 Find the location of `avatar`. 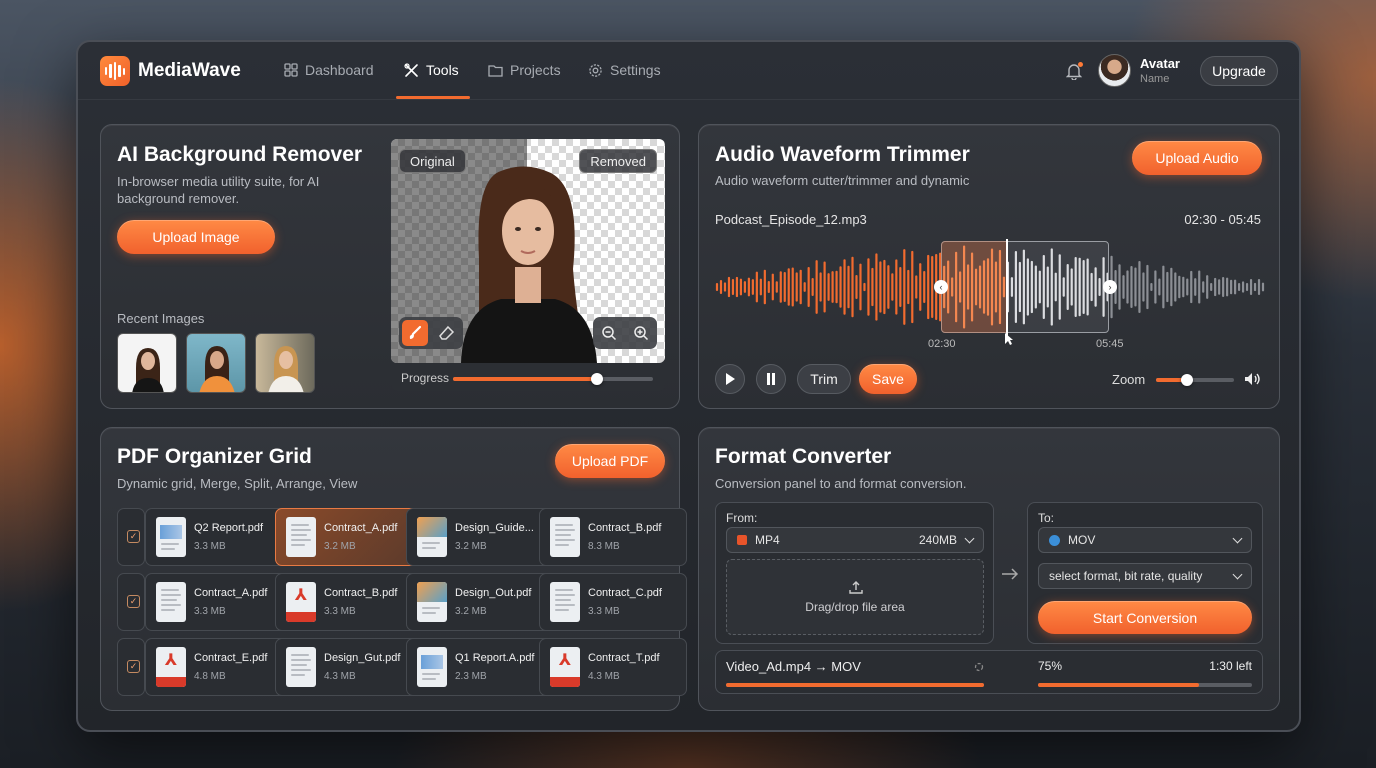

avatar is located at coordinates (1114, 70).